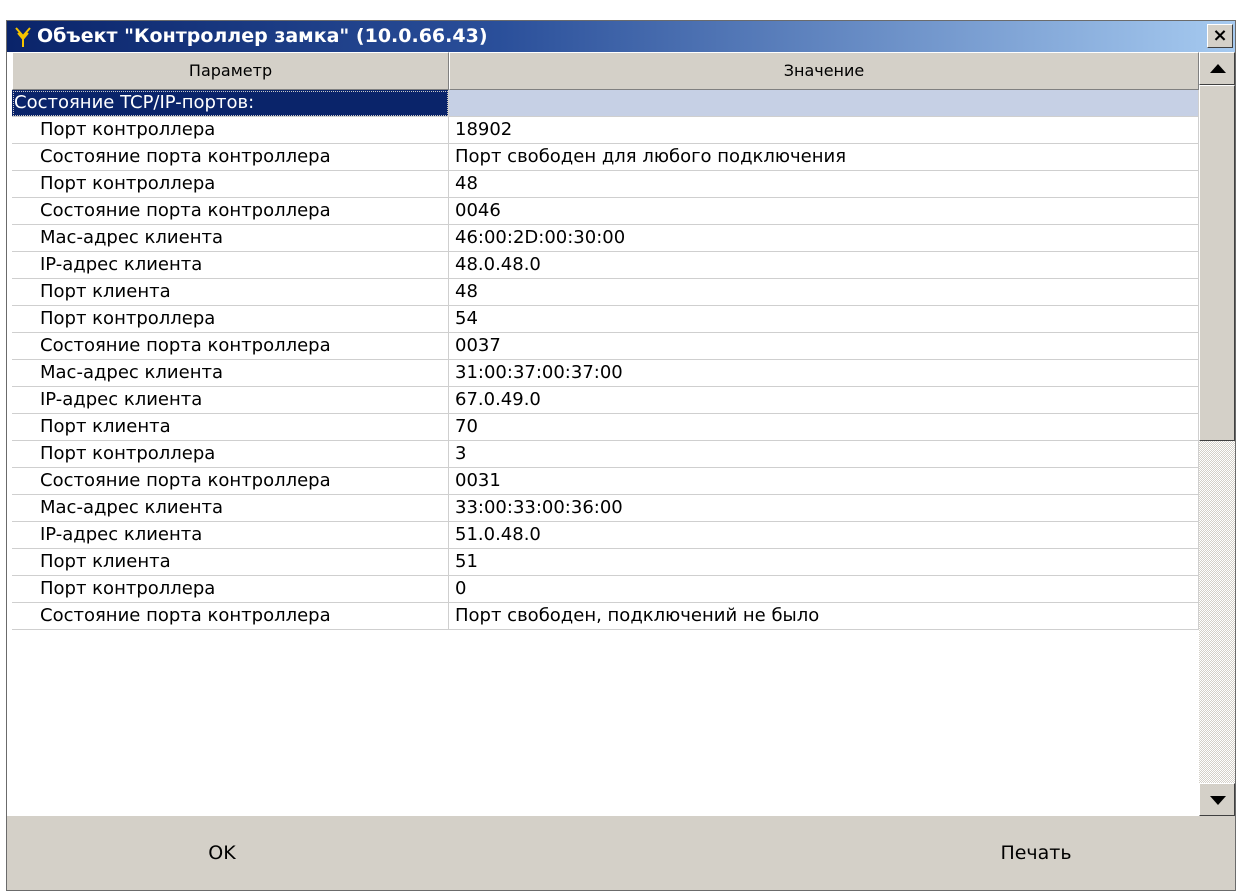 This screenshot has width=1241, height=893. I want to click on arrow-down-icon, so click(1218, 800).